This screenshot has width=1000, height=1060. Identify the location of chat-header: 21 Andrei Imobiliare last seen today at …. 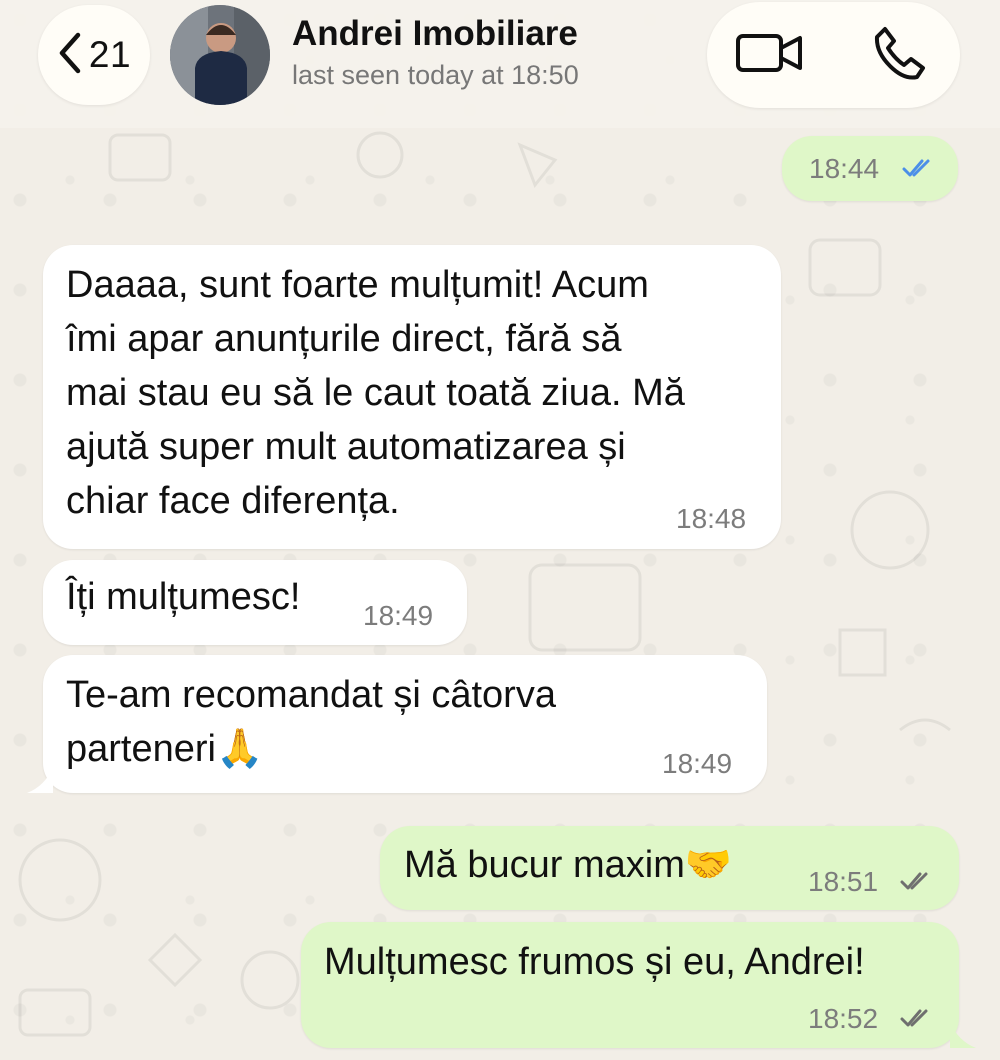
(500, 64).